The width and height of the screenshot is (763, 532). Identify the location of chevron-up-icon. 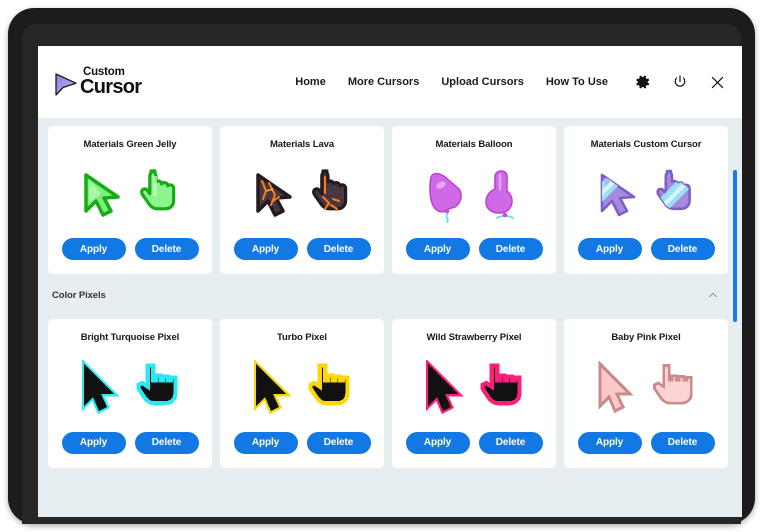
(713, 295).